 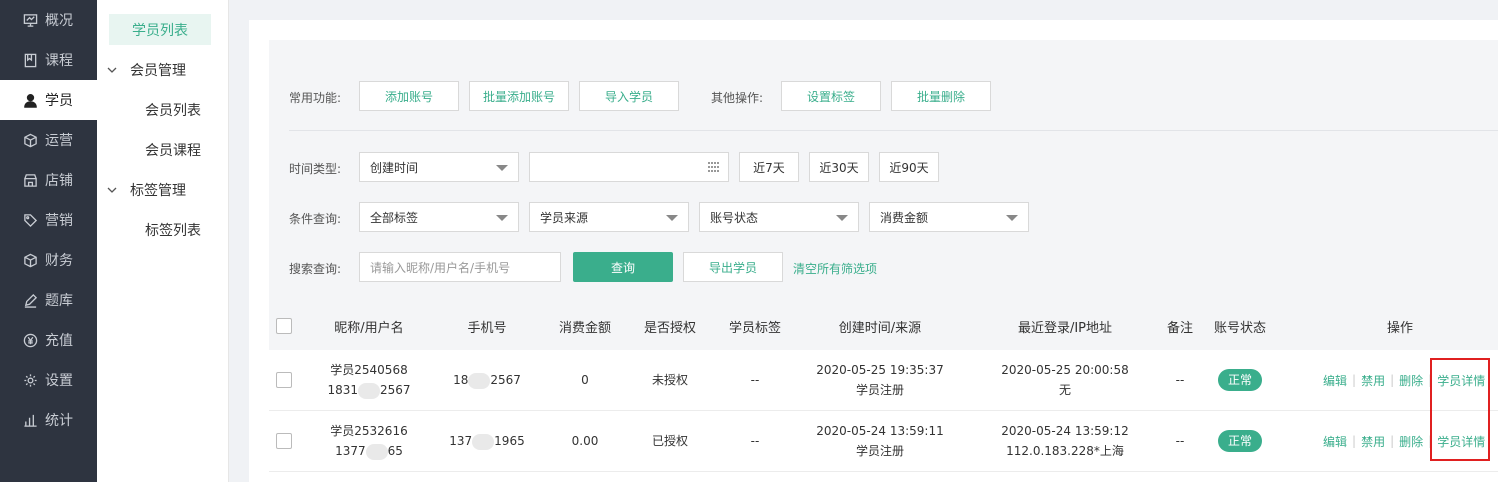 I want to click on last-login-ip: 无, so click(x=1064, y=390).